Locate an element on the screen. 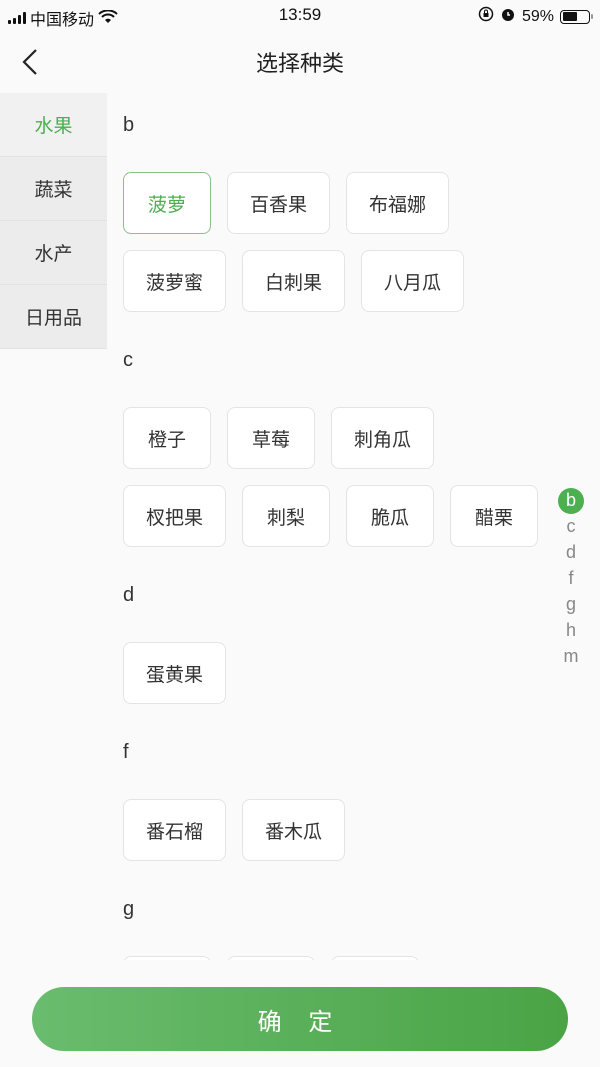  alarm-icon is located at coordinates (508, 16).